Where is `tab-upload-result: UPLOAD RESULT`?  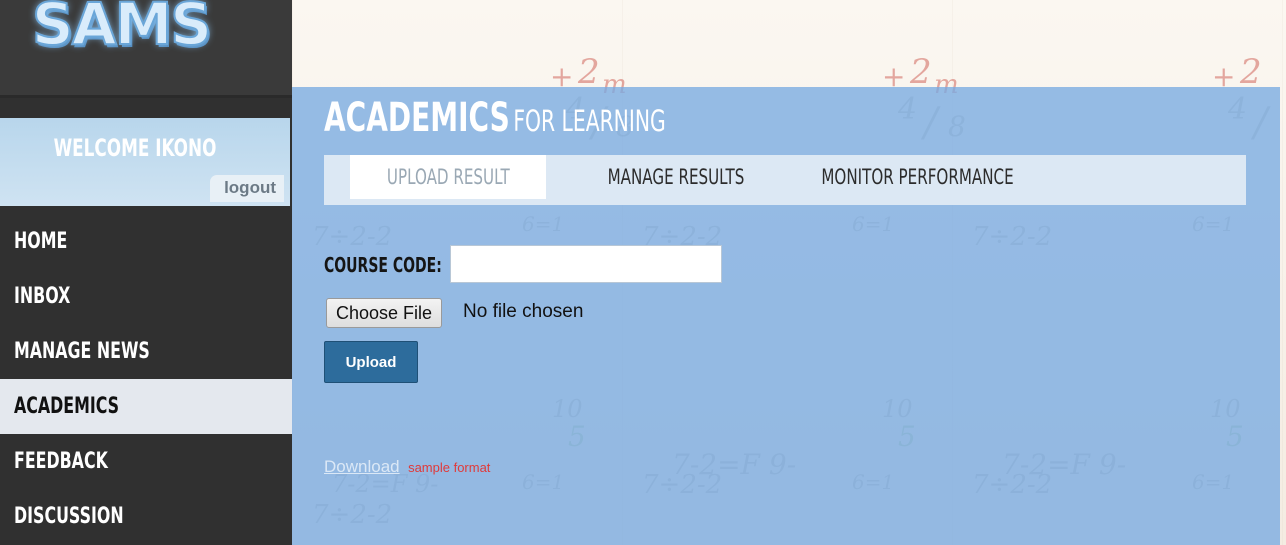
tab-upload-result: UPLOAD RESULT is located at coordinates (448, 177).